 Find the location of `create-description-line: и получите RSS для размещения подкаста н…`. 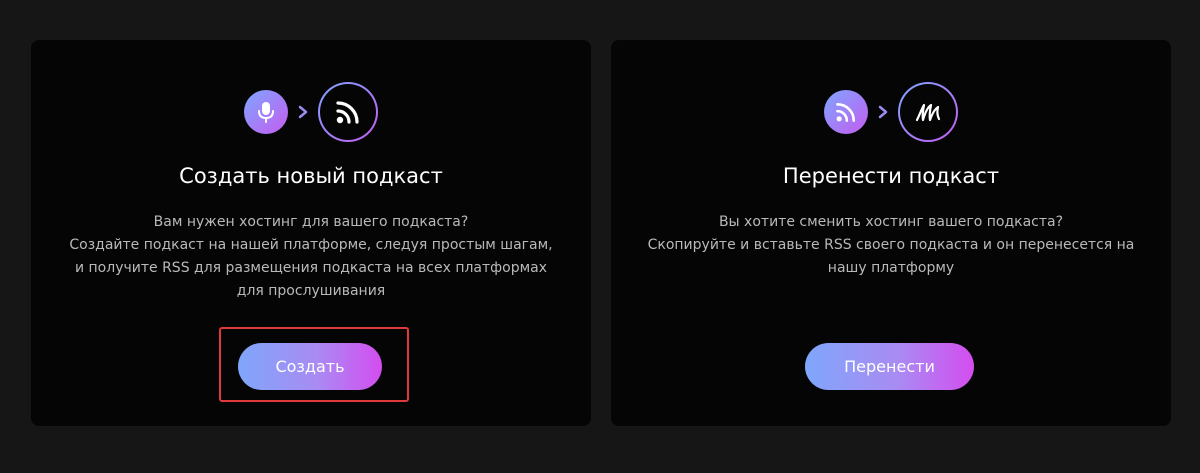

create-description-line: и получите RSS для размещения подкаста н… is located at coordinates (311, 268).